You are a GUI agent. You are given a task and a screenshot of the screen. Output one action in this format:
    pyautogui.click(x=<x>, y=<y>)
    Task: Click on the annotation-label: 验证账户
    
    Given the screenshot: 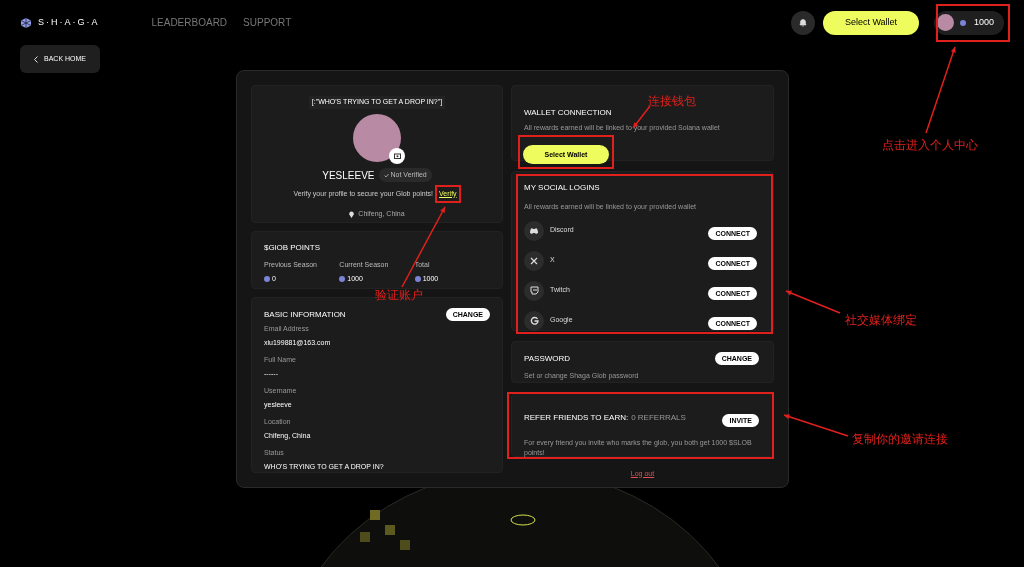 What is the action you would take?
    pyautogui.click(x=399, y=295)
    